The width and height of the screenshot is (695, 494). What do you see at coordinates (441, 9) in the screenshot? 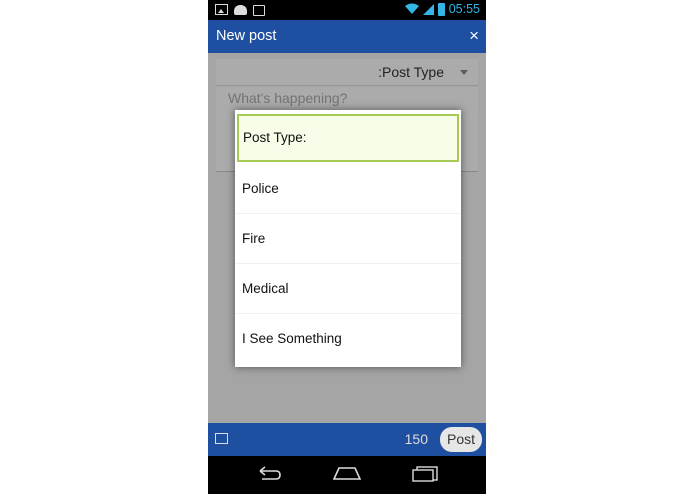
I see `battery-icon` at bounding box center [441, 9].